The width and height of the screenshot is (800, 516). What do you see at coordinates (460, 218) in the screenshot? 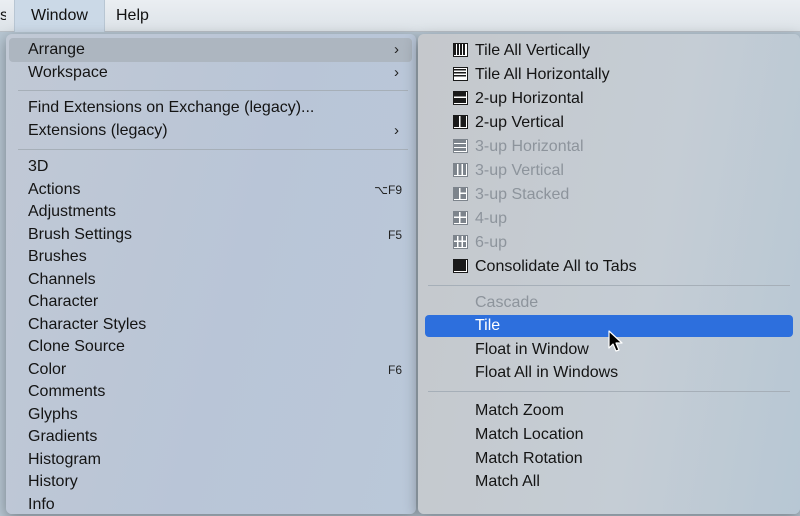
I see `four-up-icon` at bounding box center [460, 218].